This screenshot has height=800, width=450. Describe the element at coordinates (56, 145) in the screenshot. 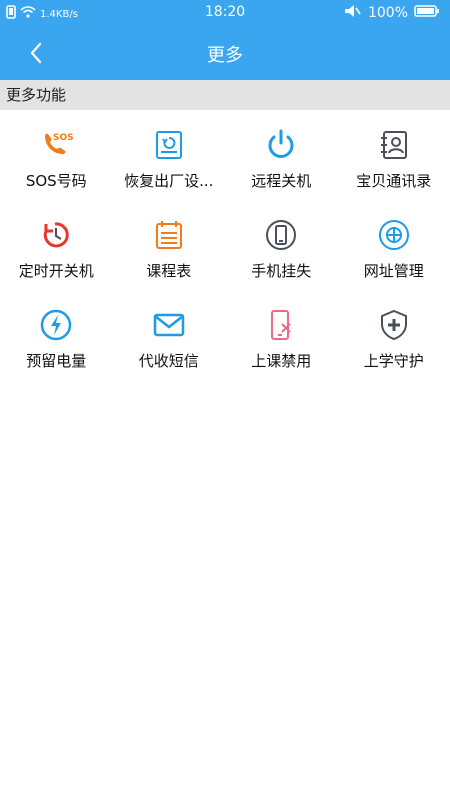

I see `sos-phone-icon: SOS` at that location.